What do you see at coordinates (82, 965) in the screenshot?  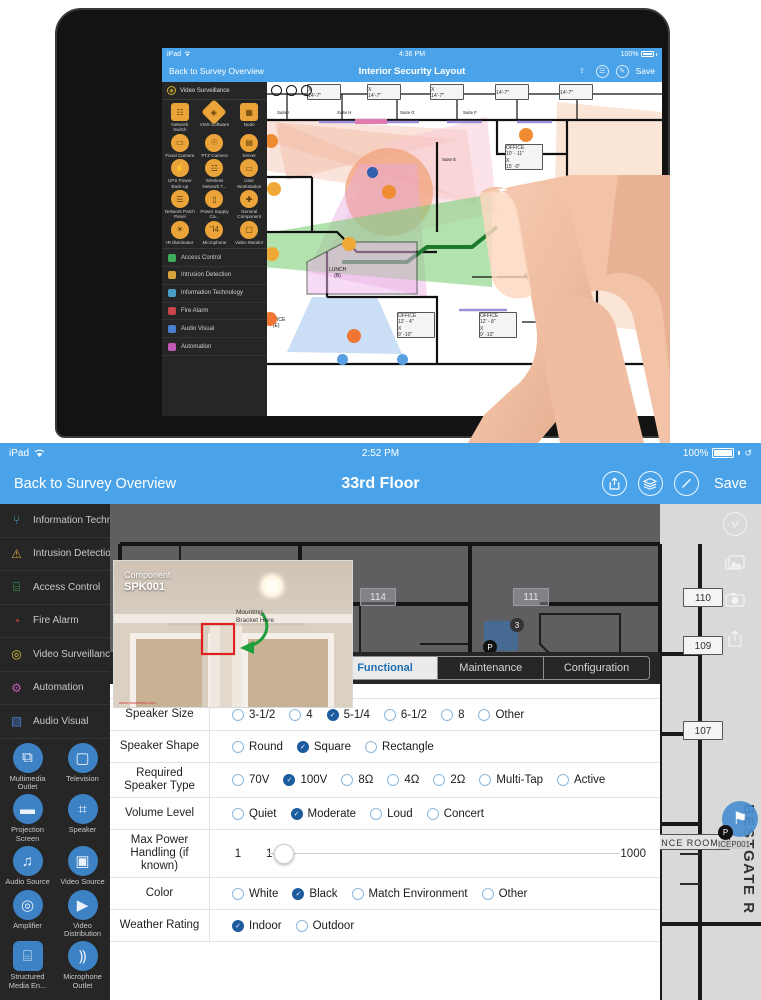 I see `palette-item-9: ⸩ Microphone Outlet` at bounding box center [82, 965].